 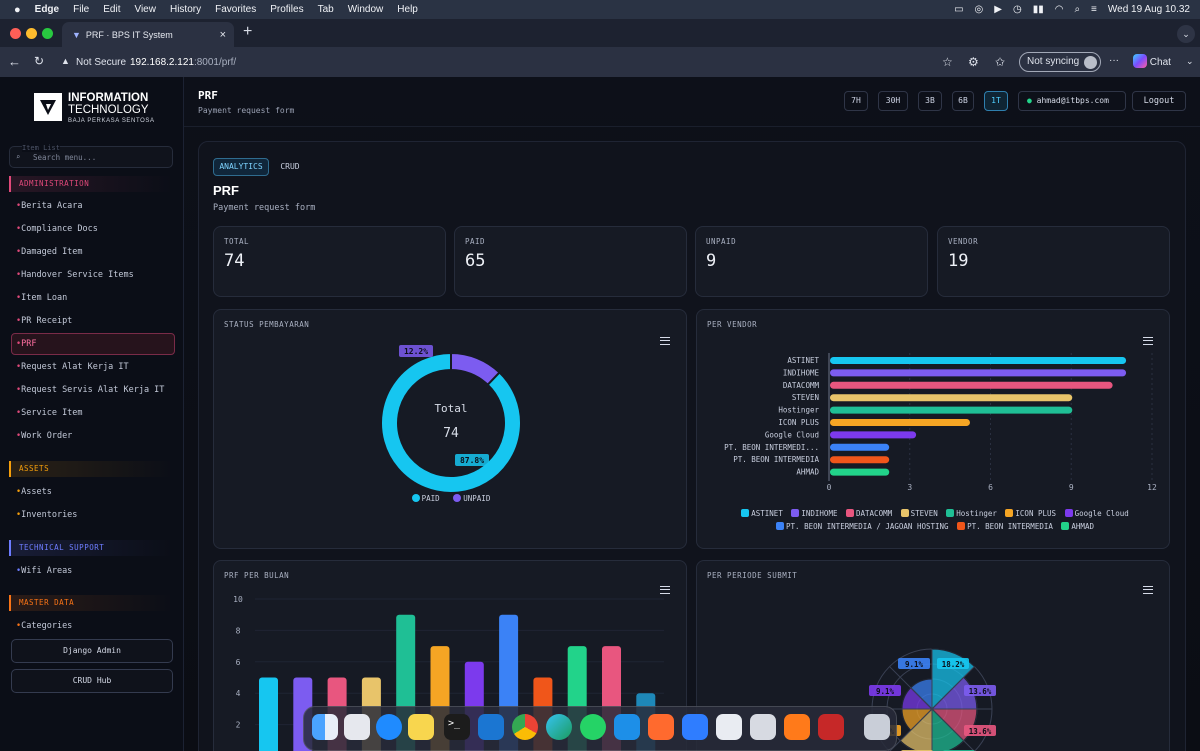 I want to click on sidebar-item-pr-receipt: •PR Receipt, so click(x=44, y=321).